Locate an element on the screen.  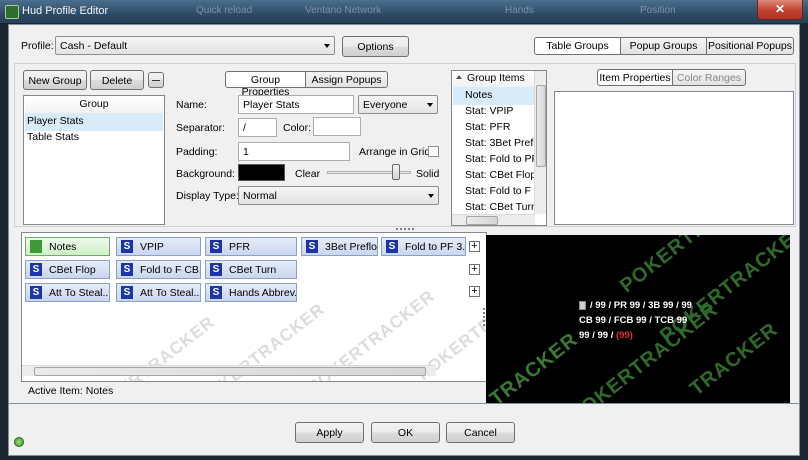
window-title: Hud Profile Editor is located at coordinates (65, 11).